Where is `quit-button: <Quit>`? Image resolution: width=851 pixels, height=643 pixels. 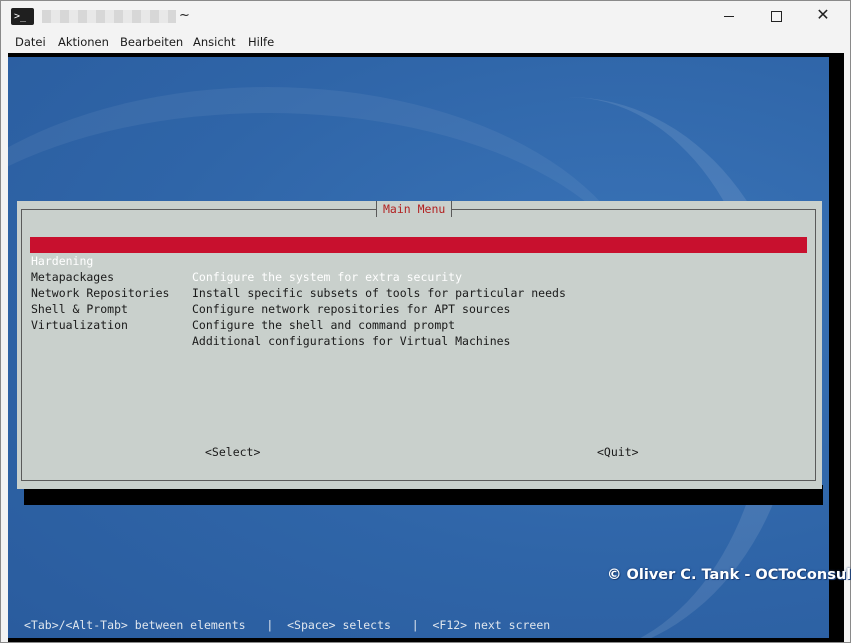 quit-button: <Quit> is located at coordinates (618, 452).